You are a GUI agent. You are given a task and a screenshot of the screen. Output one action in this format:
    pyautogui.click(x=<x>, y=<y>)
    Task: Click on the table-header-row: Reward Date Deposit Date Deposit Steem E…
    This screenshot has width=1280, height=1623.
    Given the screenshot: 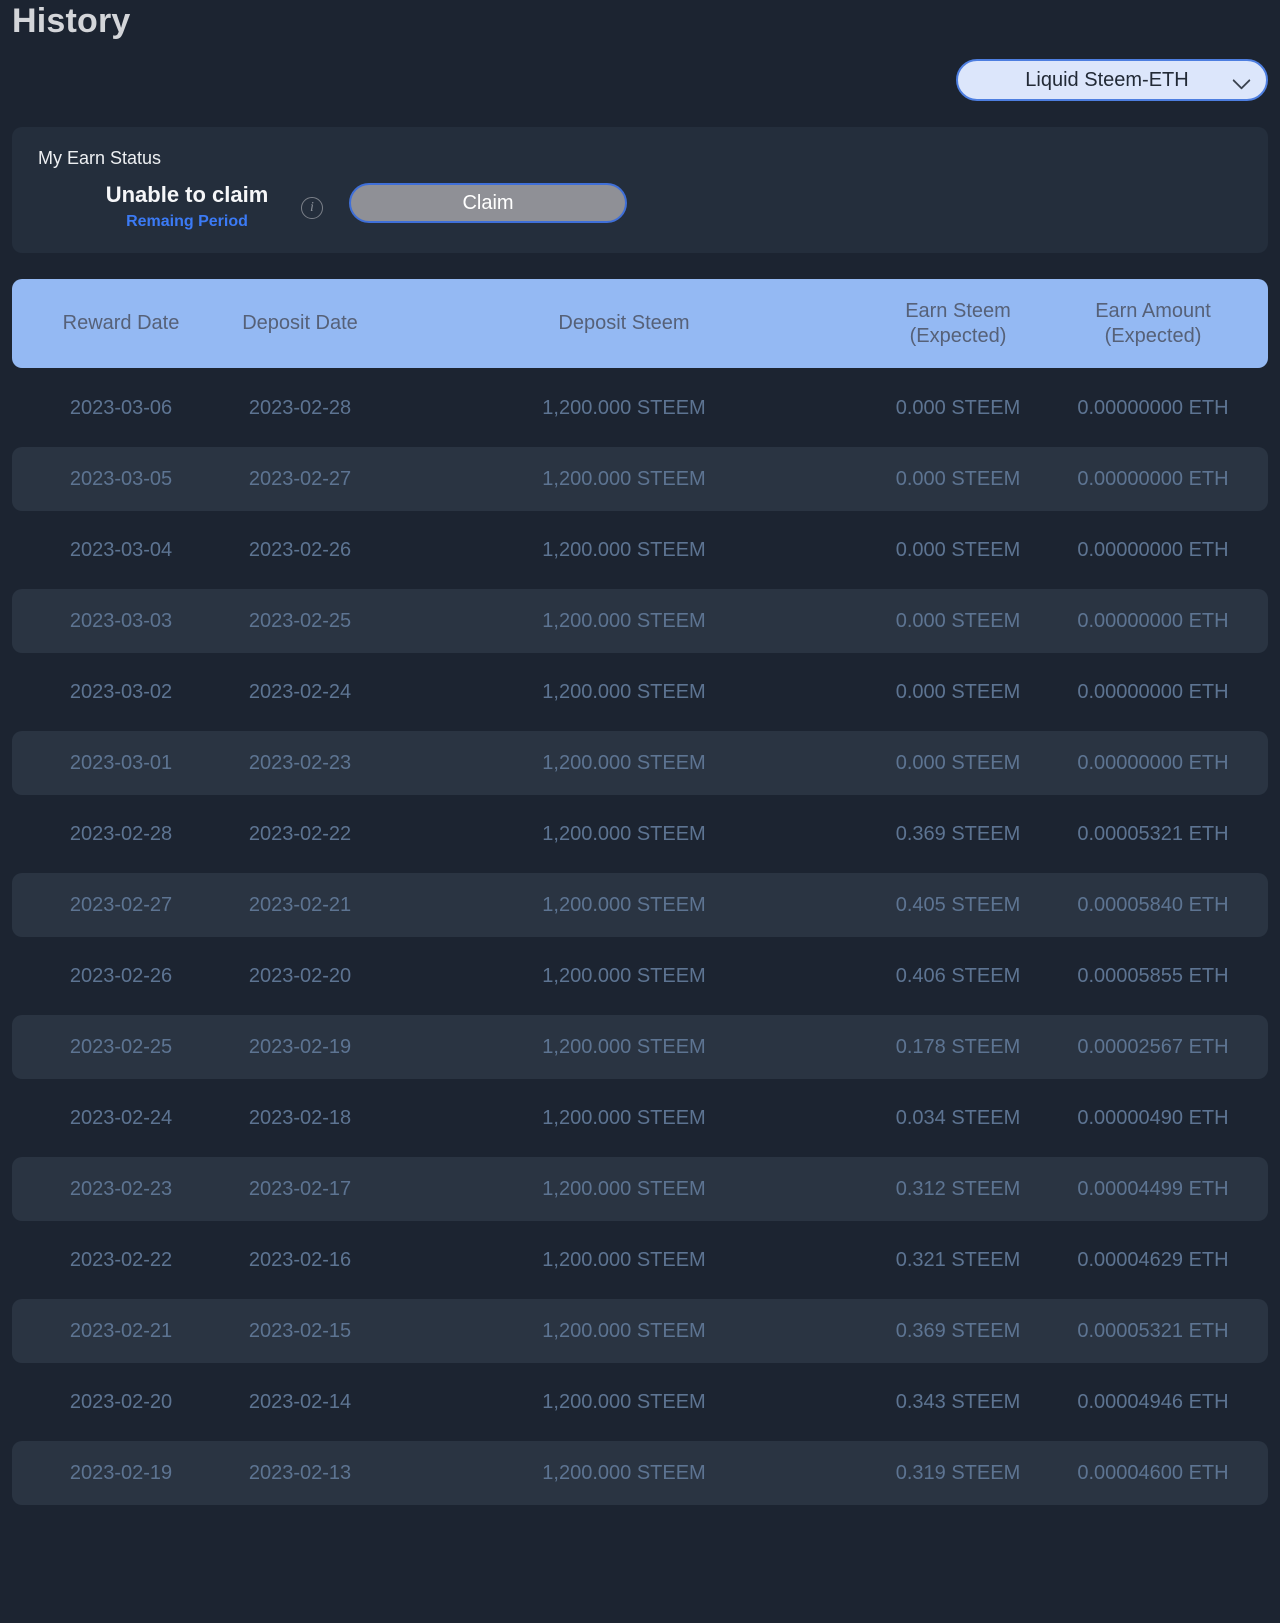 What is the action you would take?
    pyautogui.click(x=640, y=323)
    